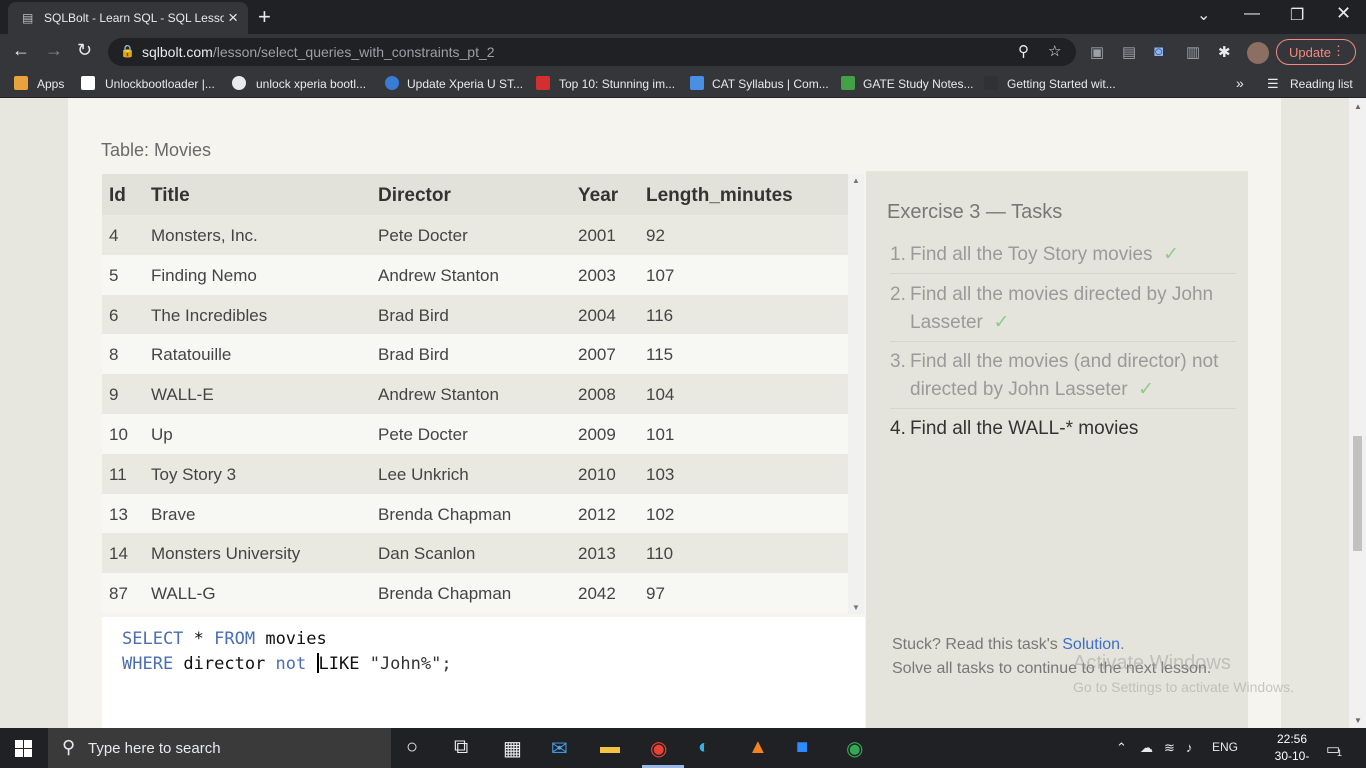 The height and width of the screenshot is (768, 1366). What do you see at coordinates (1252, 14) in the screenshot?
I see `minimize-button: —` at bounding box center [1252, 14].